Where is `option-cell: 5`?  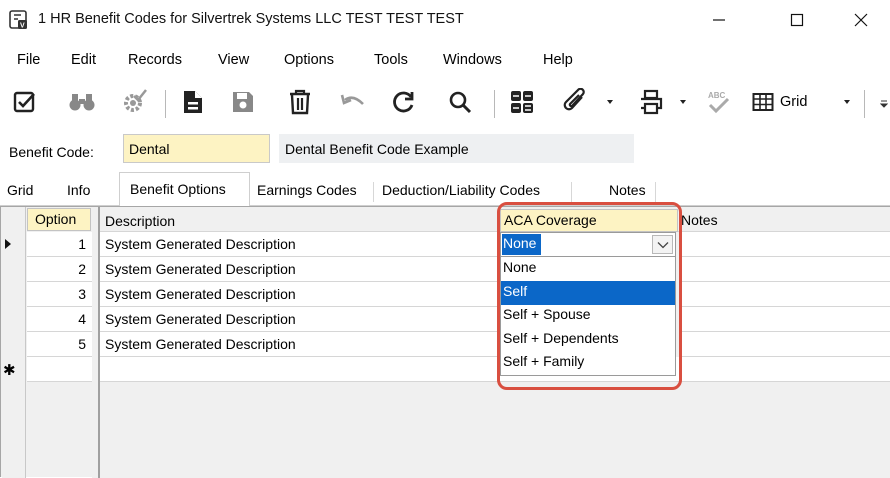 option-cell: 5 is located at coordinates (59, 344).